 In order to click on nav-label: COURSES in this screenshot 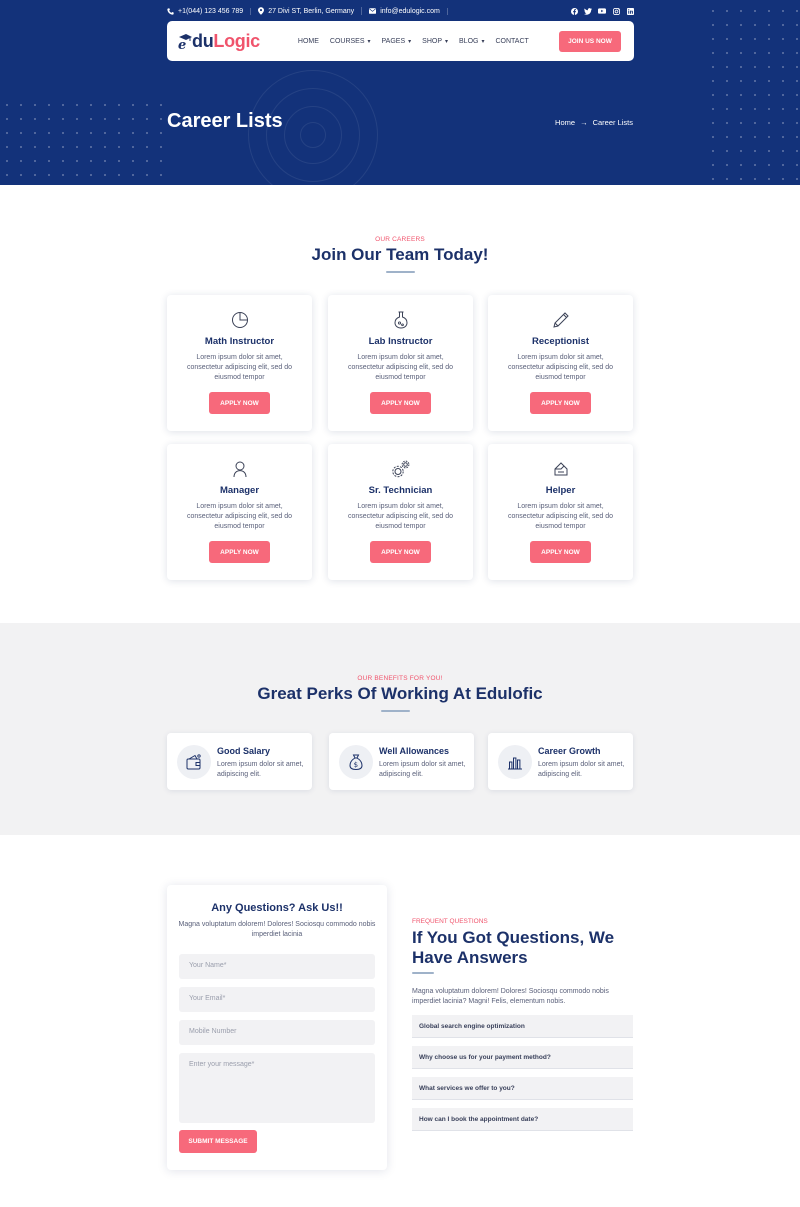, I will do `click(347, 41)`.